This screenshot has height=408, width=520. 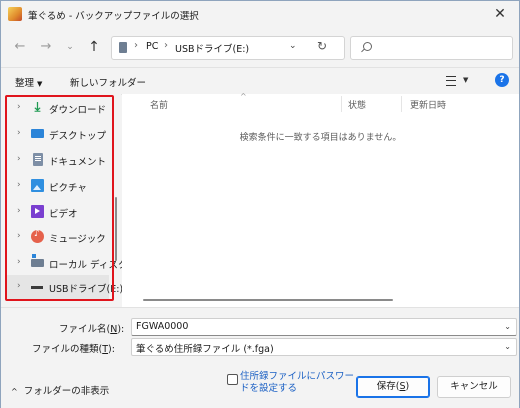 I want to click on back-button: ←, so click(x=20, y=47).